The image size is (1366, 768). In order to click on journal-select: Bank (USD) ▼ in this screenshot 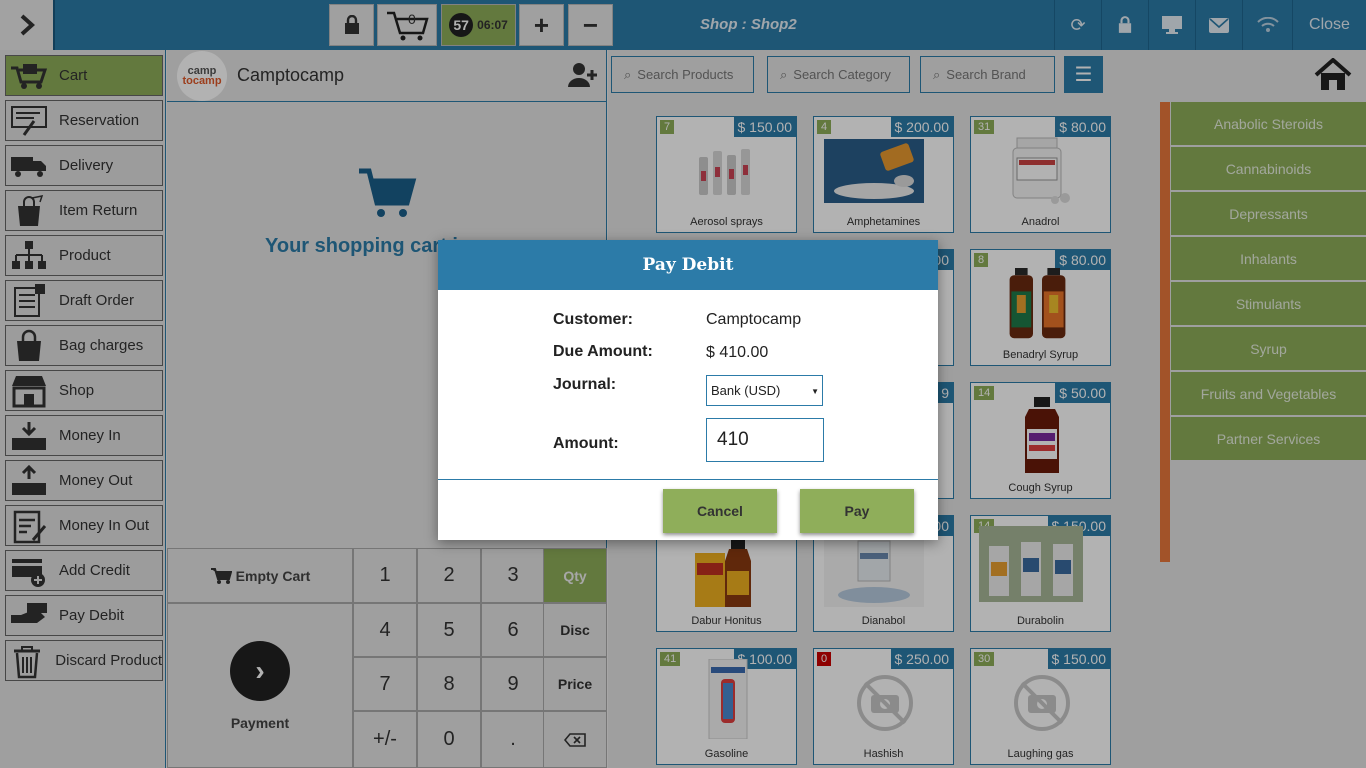, I will do `click(764, 390)`.